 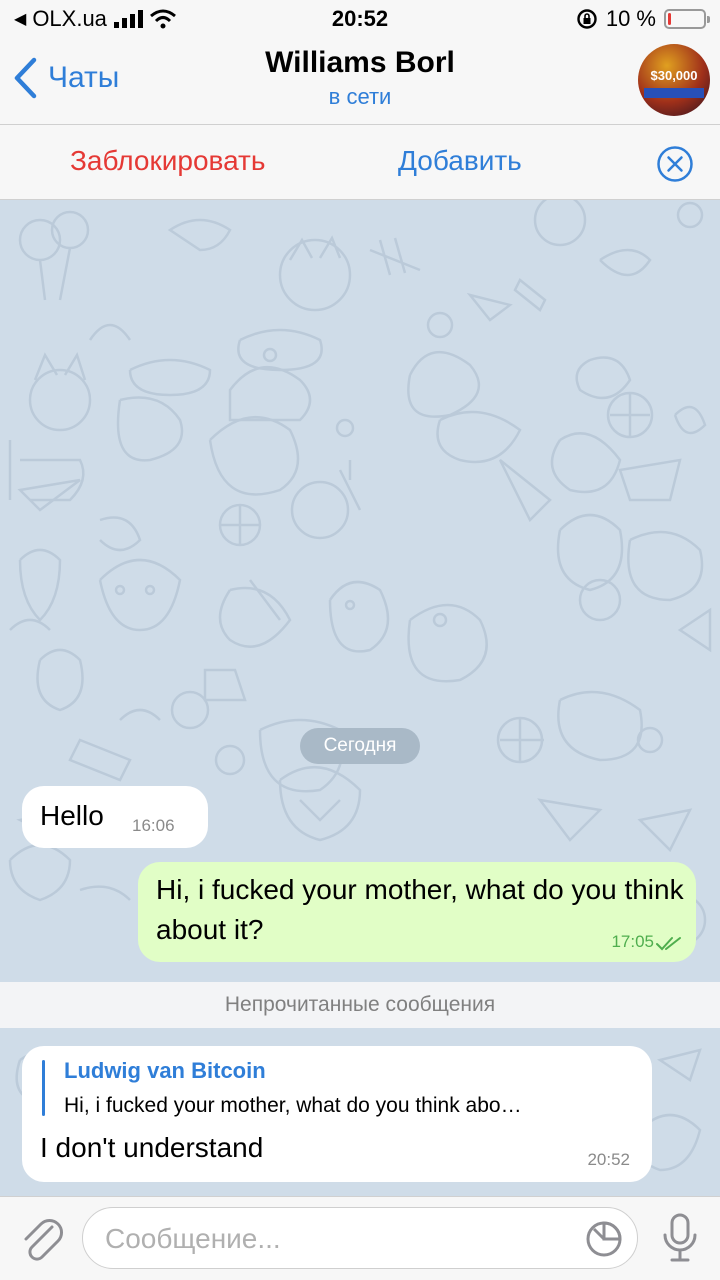 What do you see at coordinates (153, 825) in the screenshot?
I see `message-time: 16:06` at bounding box center [153, 825].